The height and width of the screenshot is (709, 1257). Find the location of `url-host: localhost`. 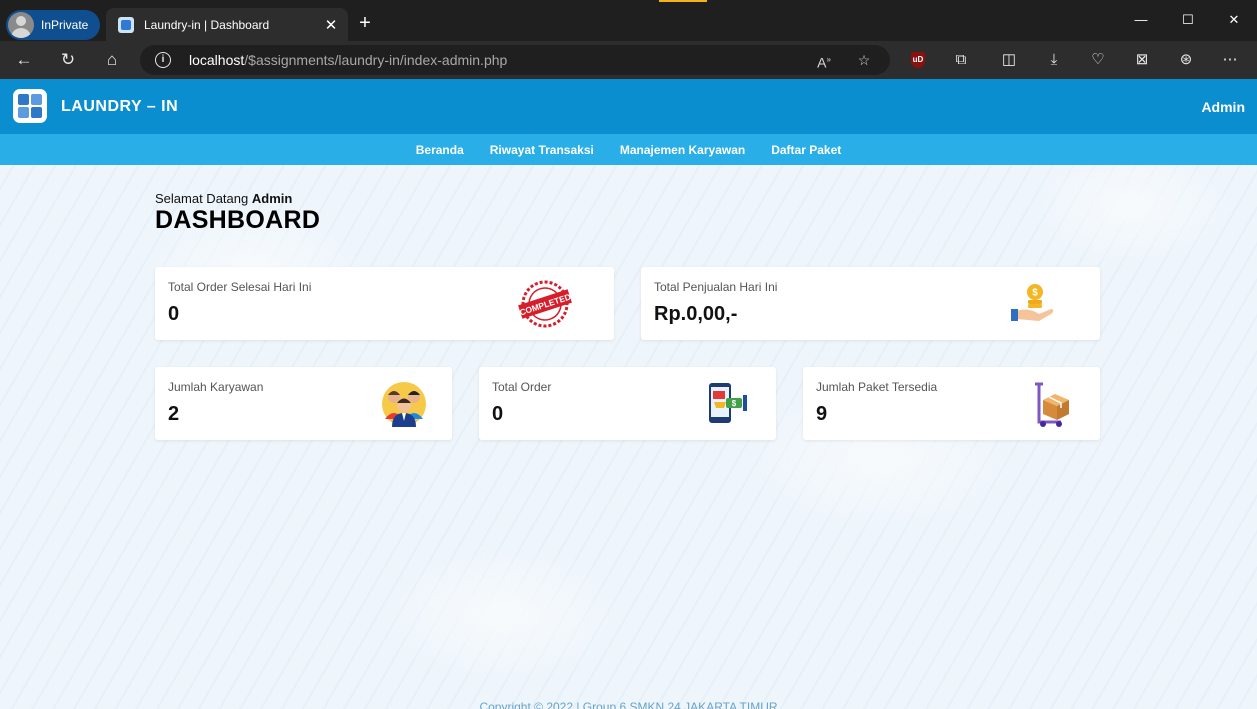

url-host: localhost is located at coordinates (217, 60).